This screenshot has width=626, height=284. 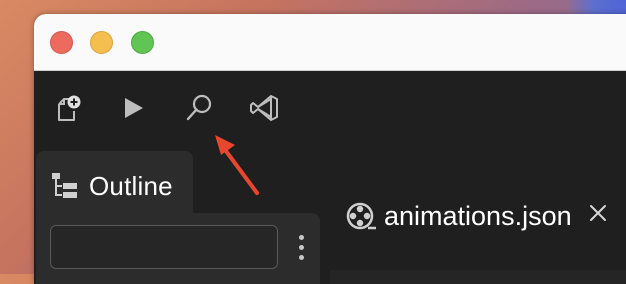 I want to click on search-button, so click(x=199, y=108).